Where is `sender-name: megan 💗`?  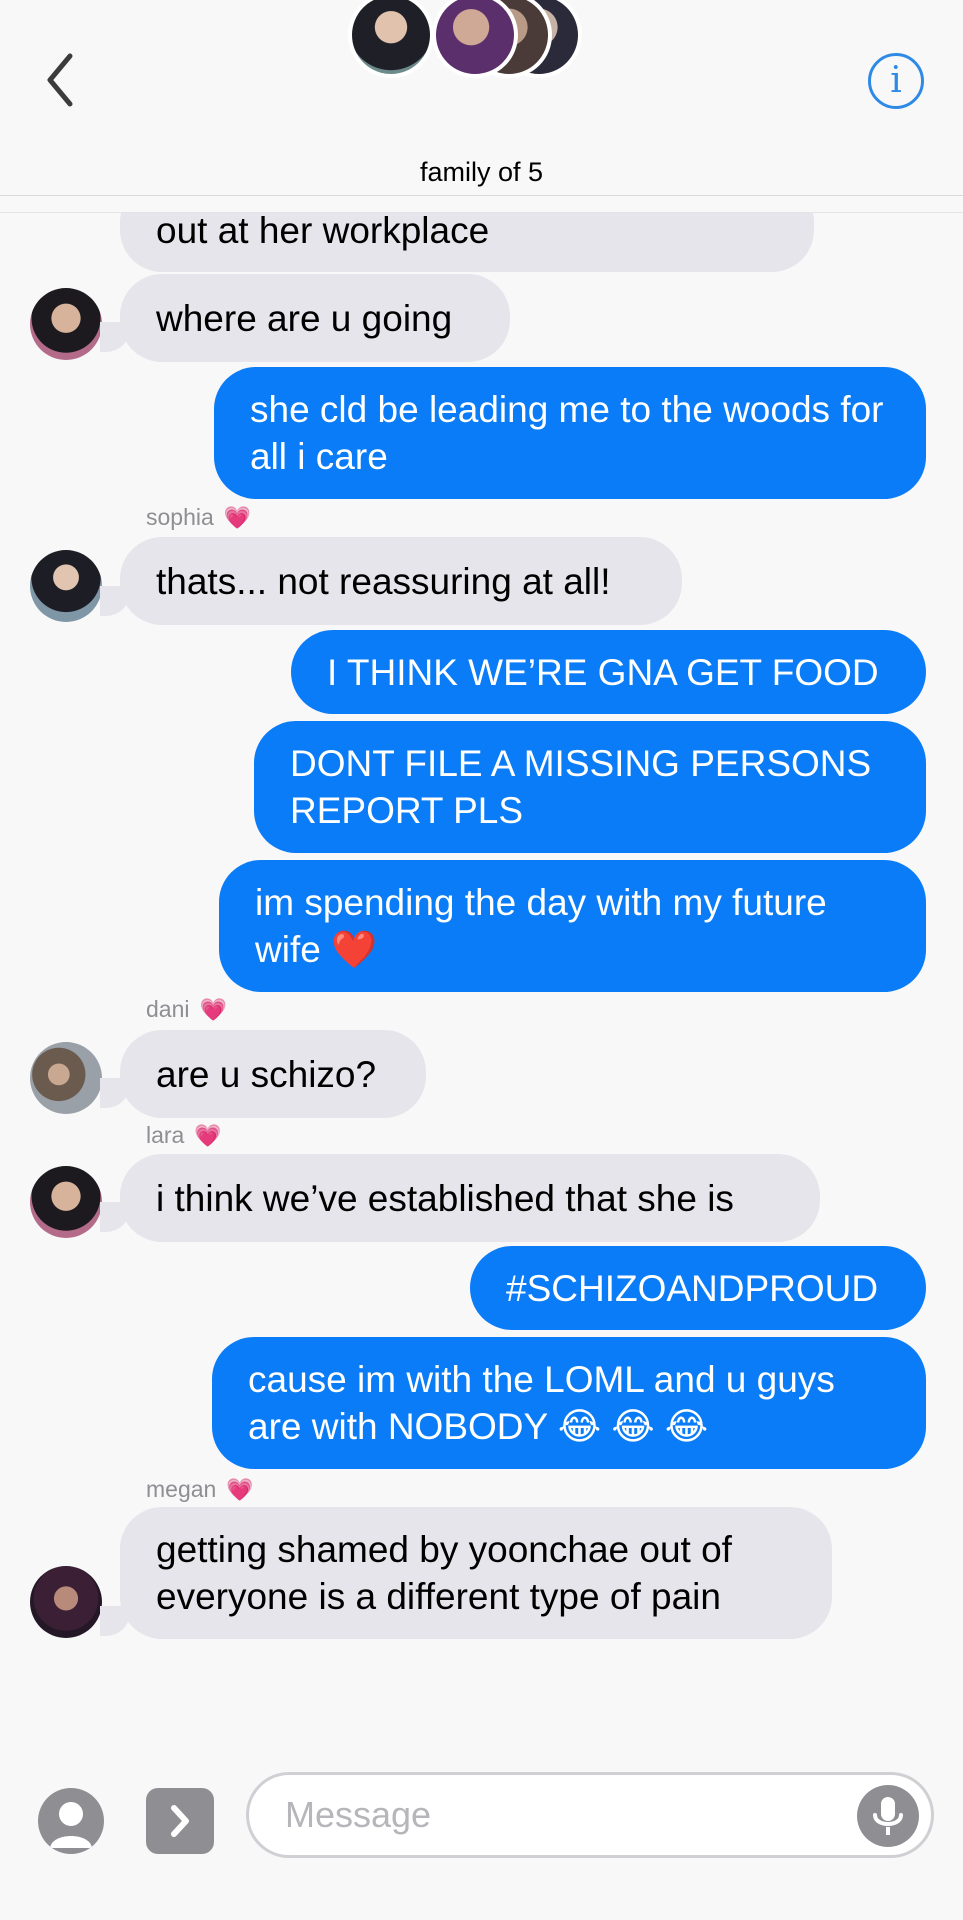
sender-name: megan 💗 is located at coordinates (200, 1489).